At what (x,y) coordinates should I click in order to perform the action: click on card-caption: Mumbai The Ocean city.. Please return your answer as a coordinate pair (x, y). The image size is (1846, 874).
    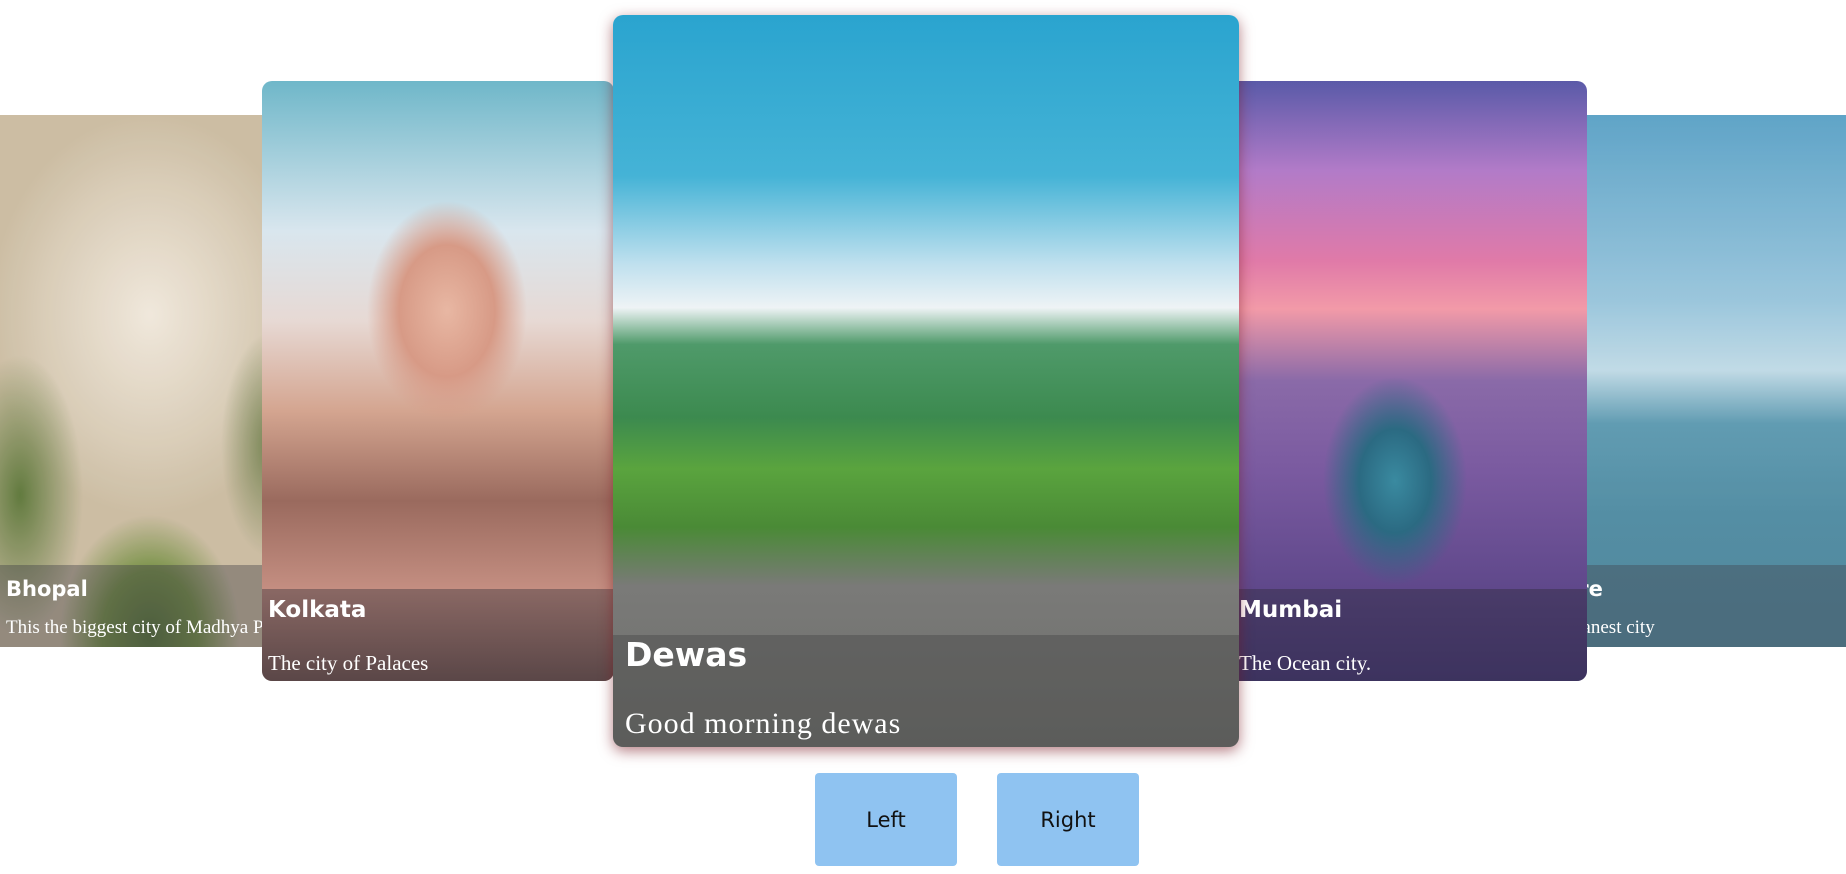
    Looking at the image, I should click on (1406, 635).